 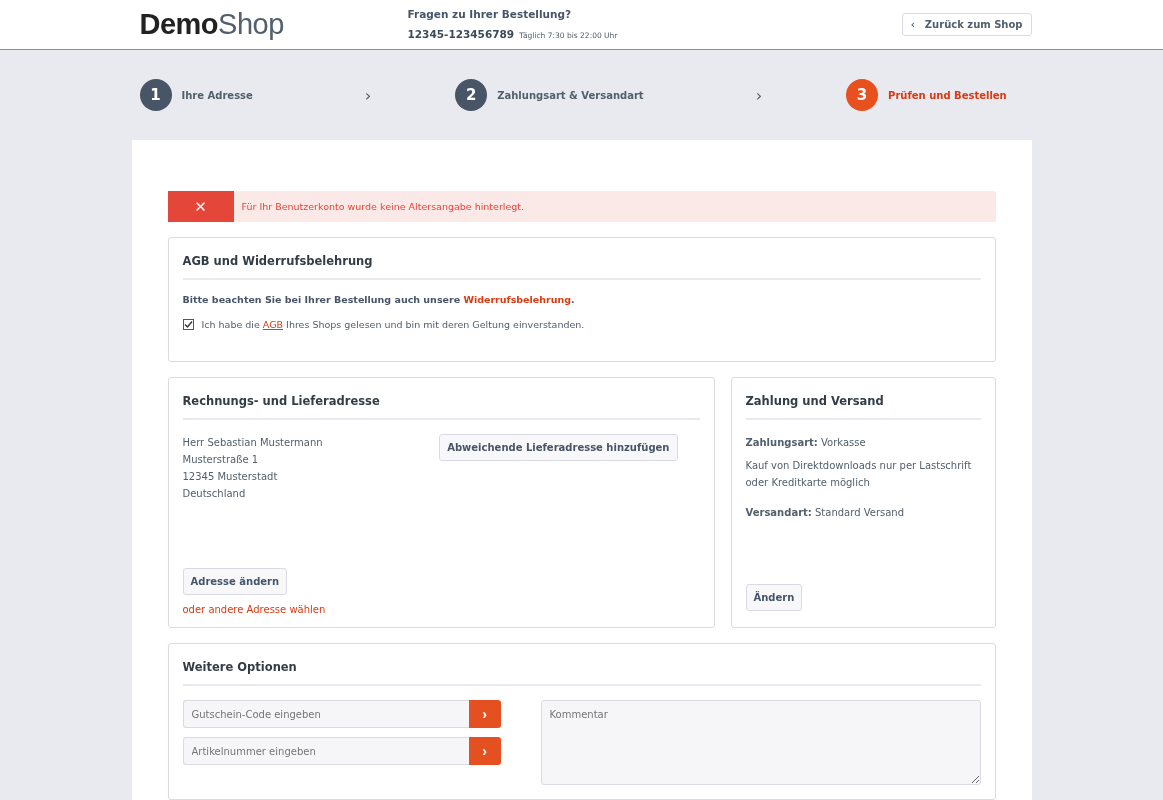 I want to click on withdrawal-notice: Bitte beachten Sie bei Ihrer Bestellung auch unsere Widerrufsbelehrung., so click(x=379, y=299).